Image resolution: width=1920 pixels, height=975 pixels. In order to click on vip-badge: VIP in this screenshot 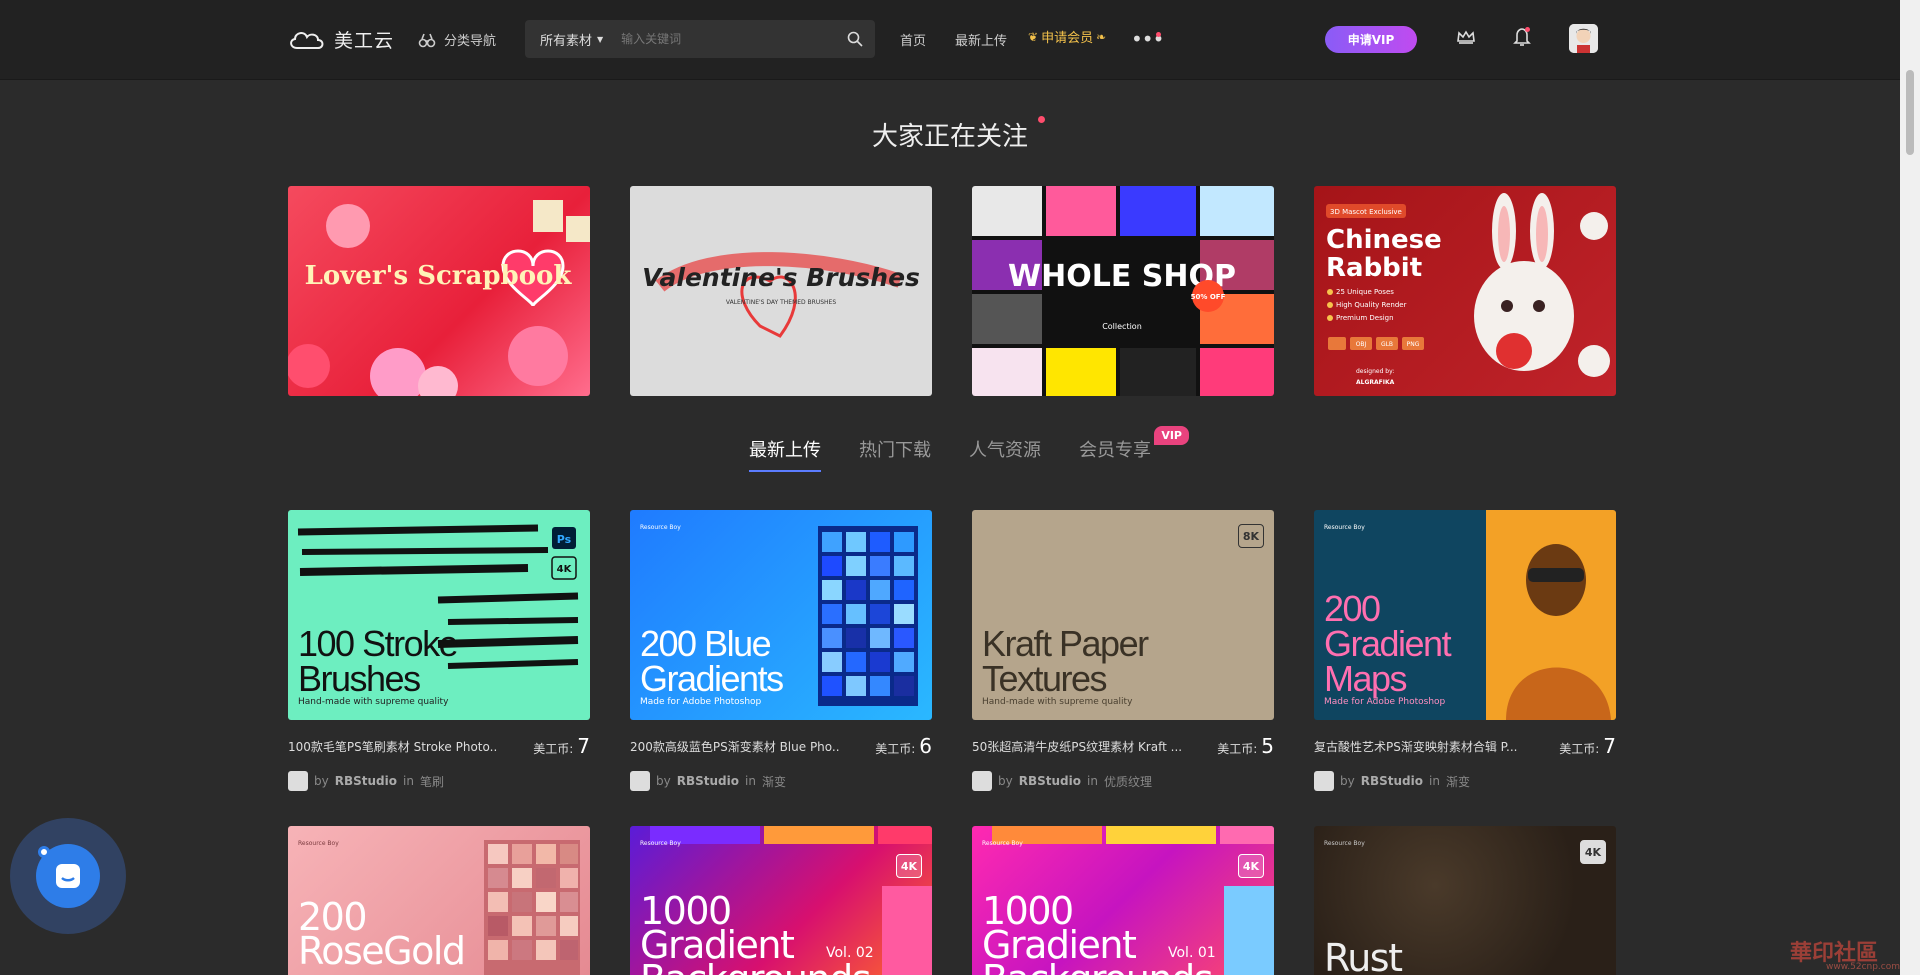, I will do `click(1171, 435)`.